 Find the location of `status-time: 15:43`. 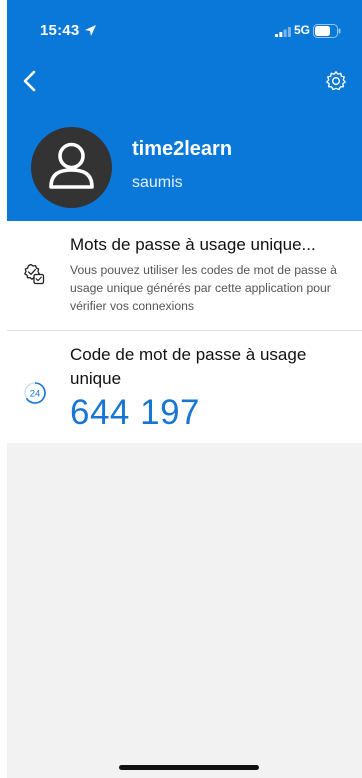

status-time: 15:43 is located at coordinates (60, 30).